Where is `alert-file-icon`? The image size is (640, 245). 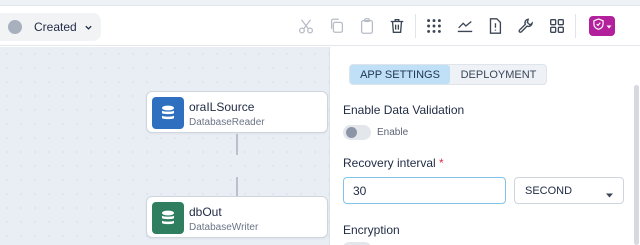
alert-file-icon is located at coordinates (495, 26).